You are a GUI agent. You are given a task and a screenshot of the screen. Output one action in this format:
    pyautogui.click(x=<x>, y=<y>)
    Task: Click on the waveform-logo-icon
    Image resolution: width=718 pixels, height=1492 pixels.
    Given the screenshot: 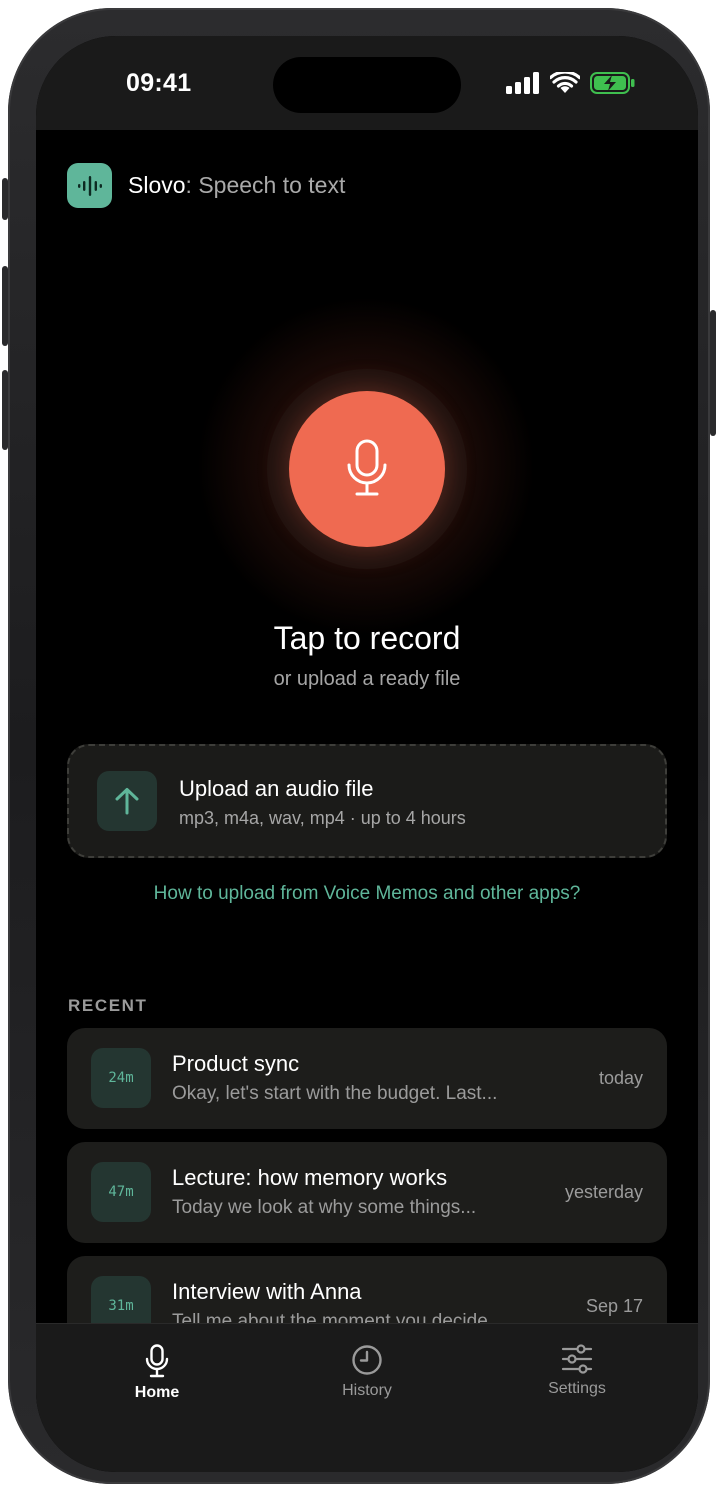 What is the action you would take?
    pyautogui.click(x=89, y=185)
    